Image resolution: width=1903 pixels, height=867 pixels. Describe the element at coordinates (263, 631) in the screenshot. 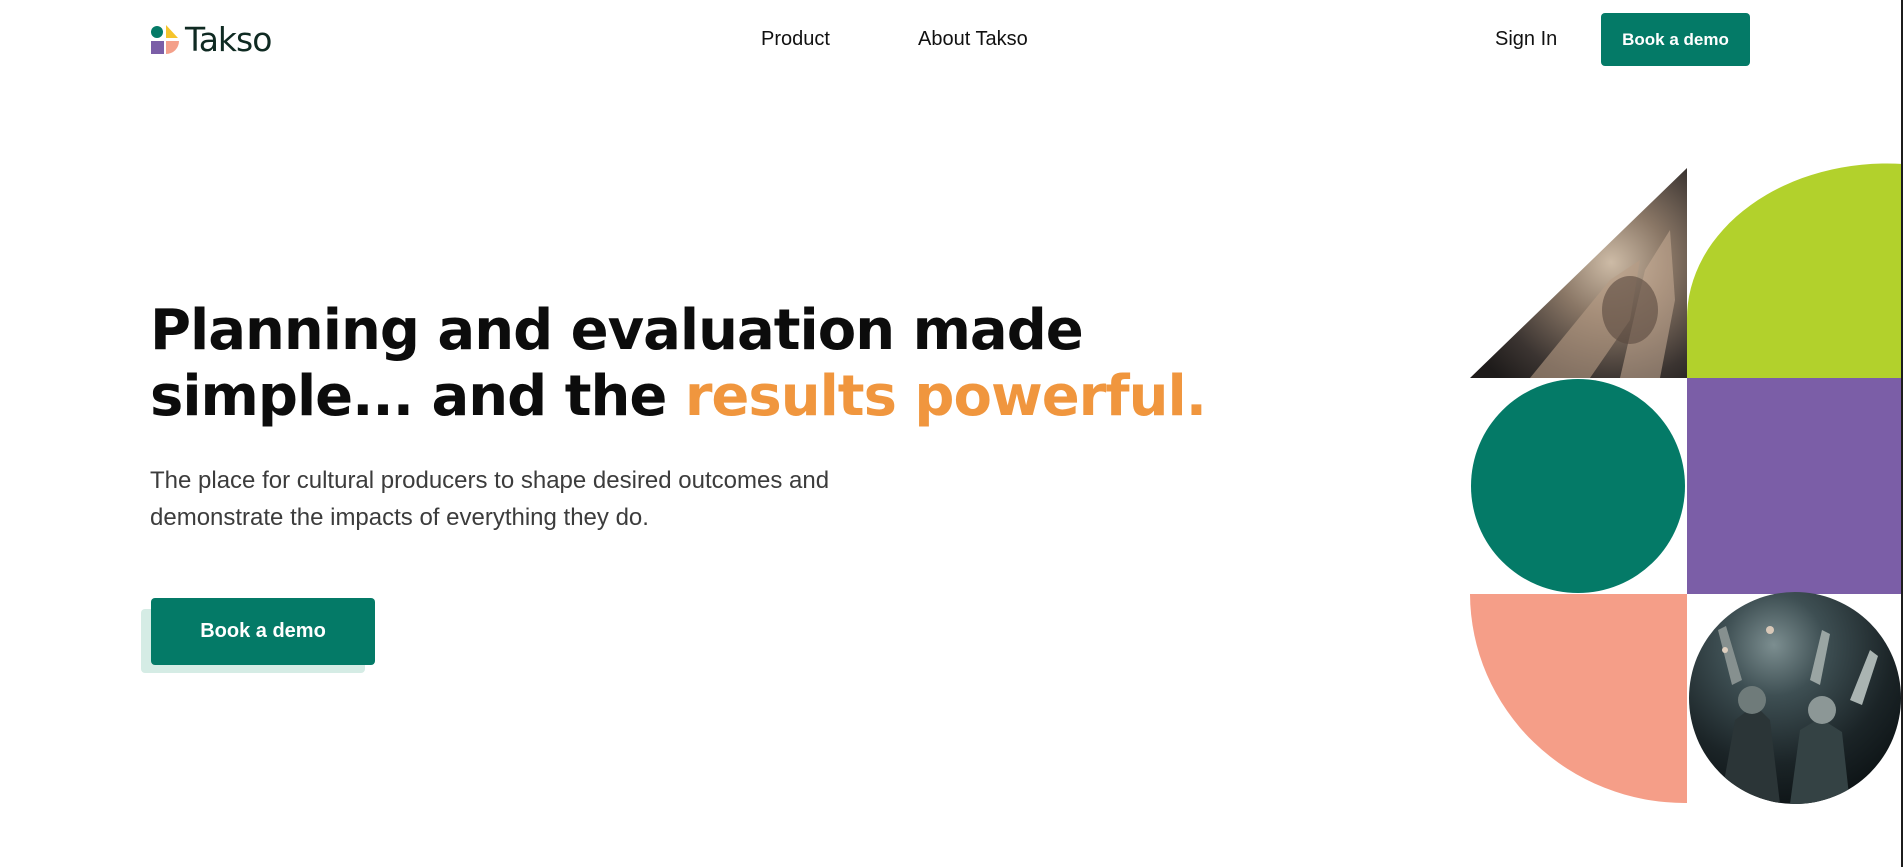

I see `hero-book-demo-button: Book a demo` at that location.